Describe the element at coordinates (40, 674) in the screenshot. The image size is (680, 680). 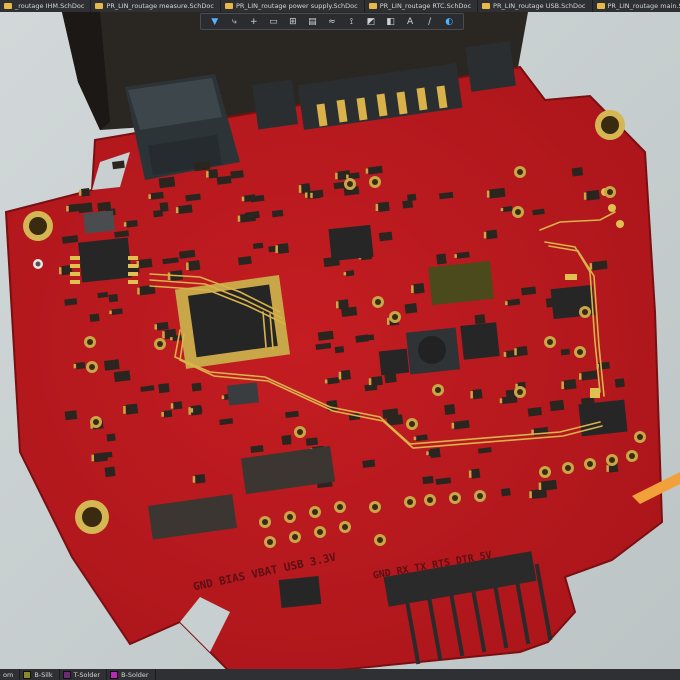
I see `layer-tab: B-Silk` at that location.